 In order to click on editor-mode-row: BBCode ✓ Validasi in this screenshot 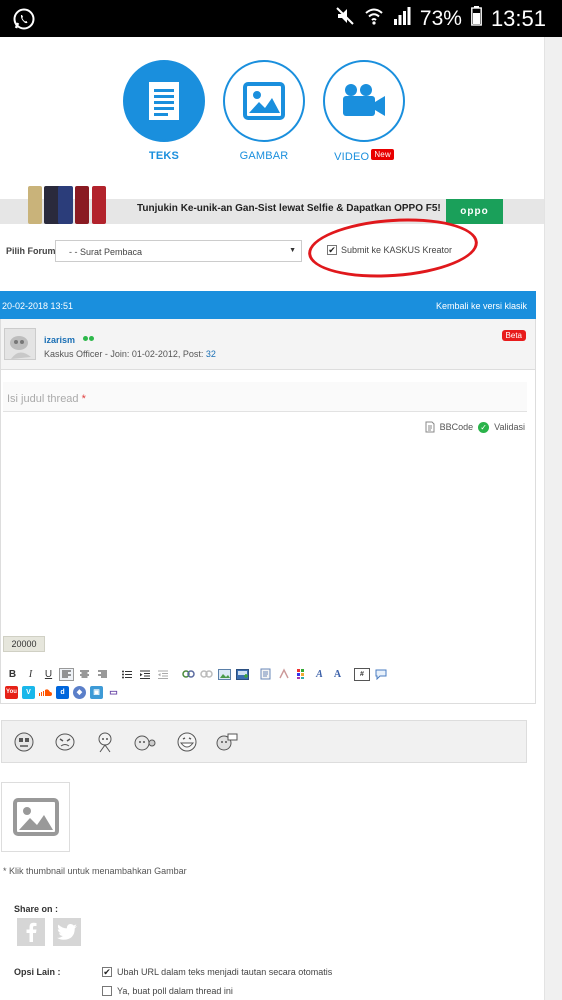, I will do `click(475, 427)`.